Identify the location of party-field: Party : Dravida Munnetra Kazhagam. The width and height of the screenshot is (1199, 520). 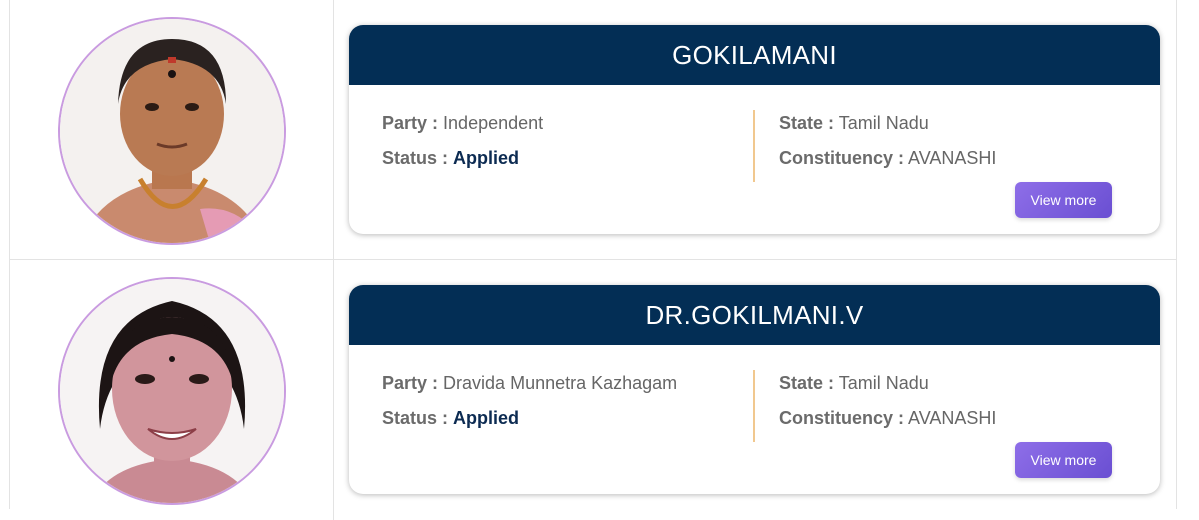
(529, 383).